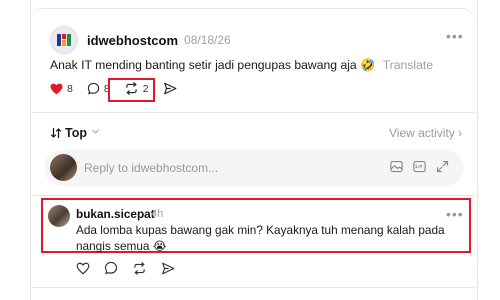 This screenshot has height=300, width=500. I want to click on comment-repost-button, so click(139, 268).